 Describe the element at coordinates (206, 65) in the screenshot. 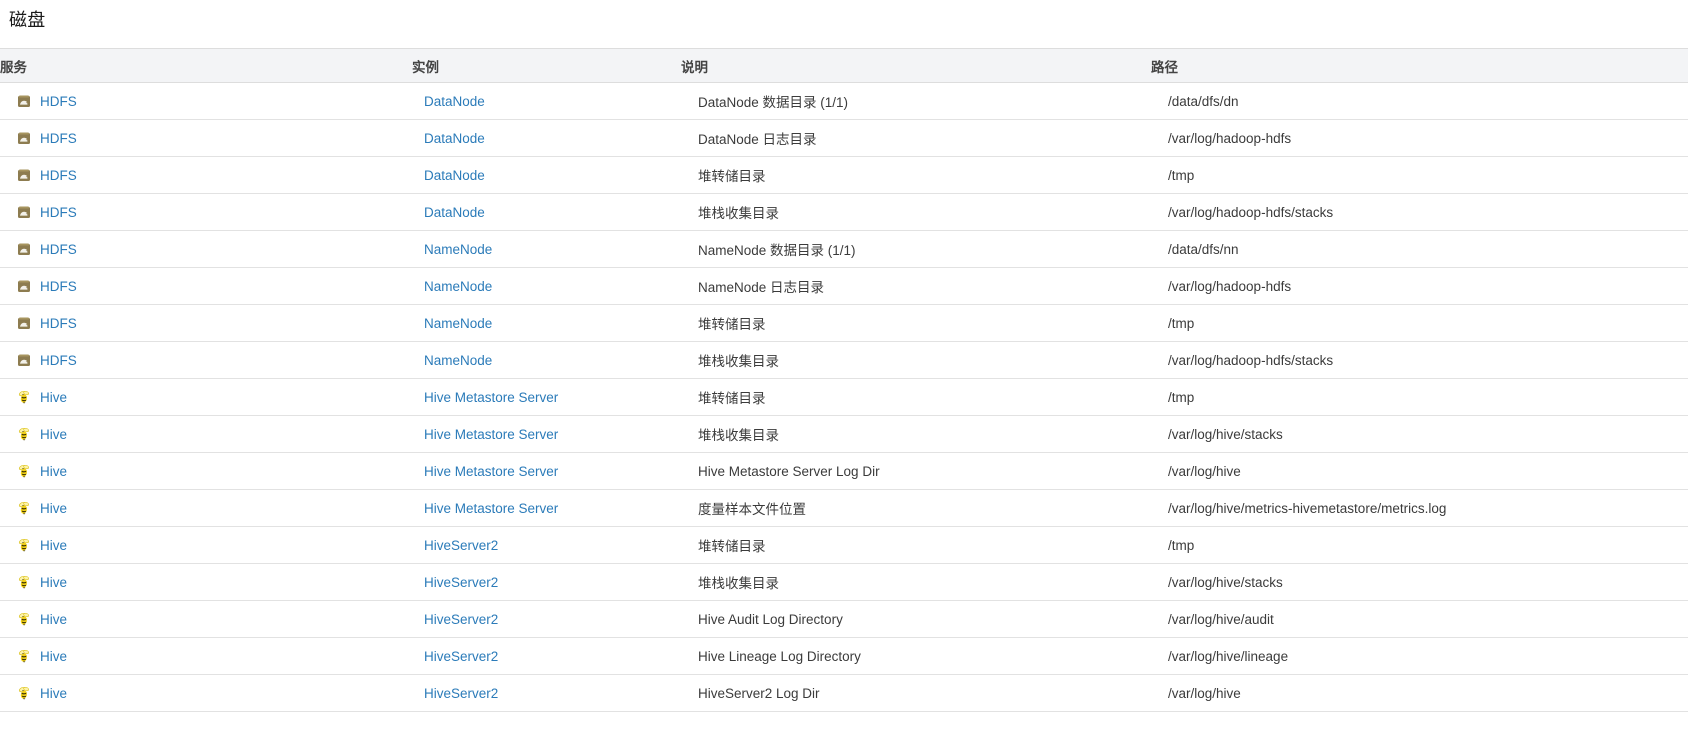

I see `column-header-service: 服务` at that location.